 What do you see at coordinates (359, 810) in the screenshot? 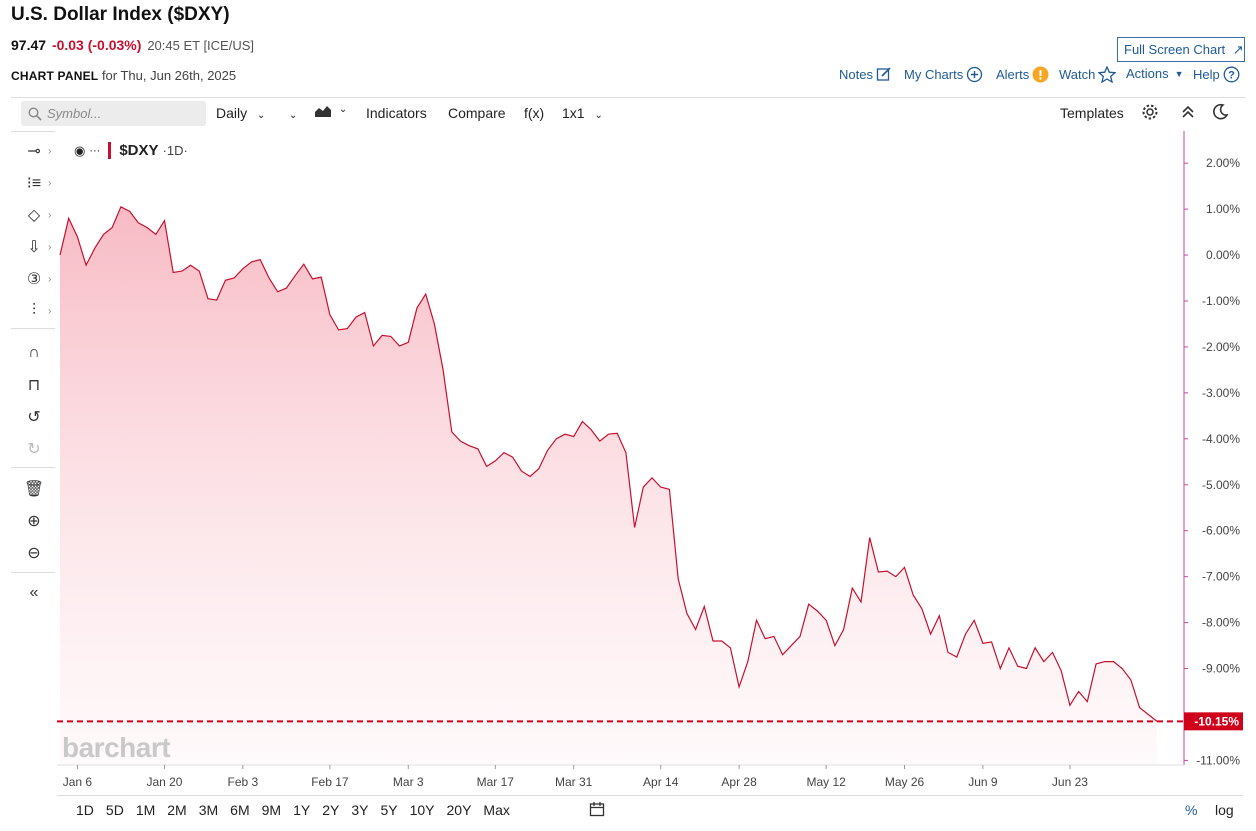
I see `range-button-3y: 3Y` at bounding box center [359, 810].